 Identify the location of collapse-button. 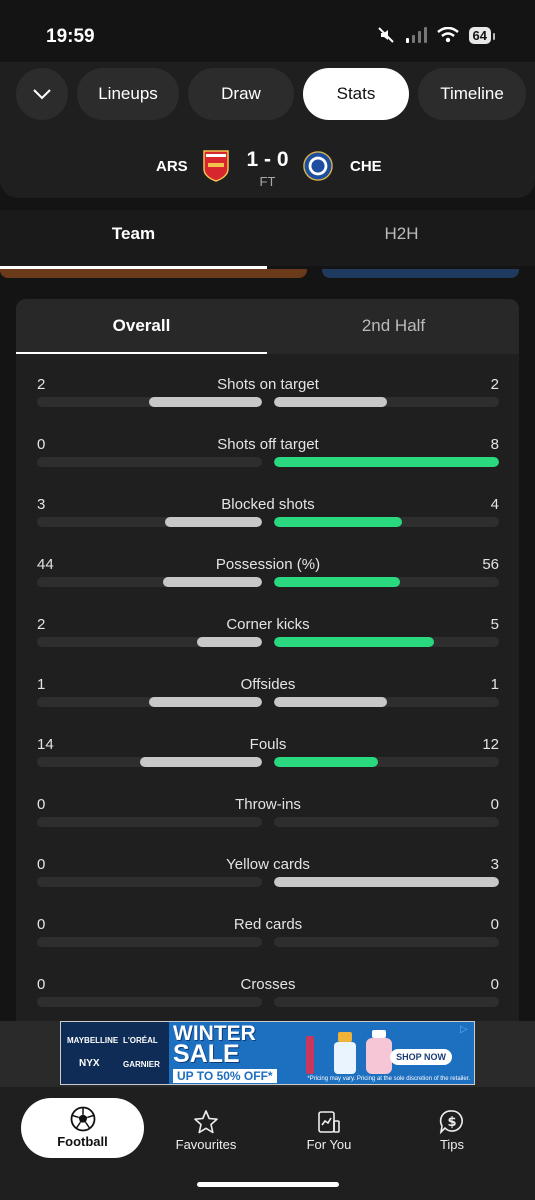
(42, 94).